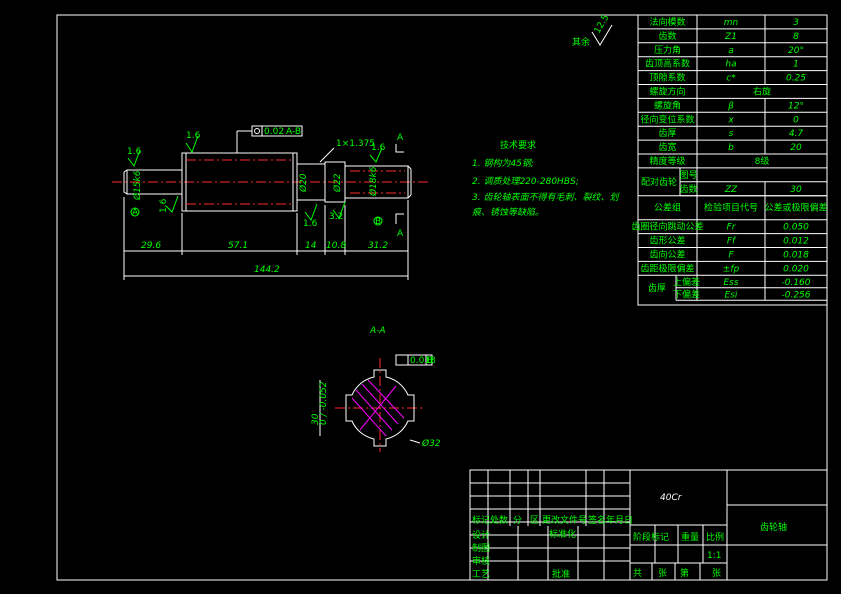 This screenshot has width=841, height=594. I want to click on param-sym-9: b, so click(731, 148).